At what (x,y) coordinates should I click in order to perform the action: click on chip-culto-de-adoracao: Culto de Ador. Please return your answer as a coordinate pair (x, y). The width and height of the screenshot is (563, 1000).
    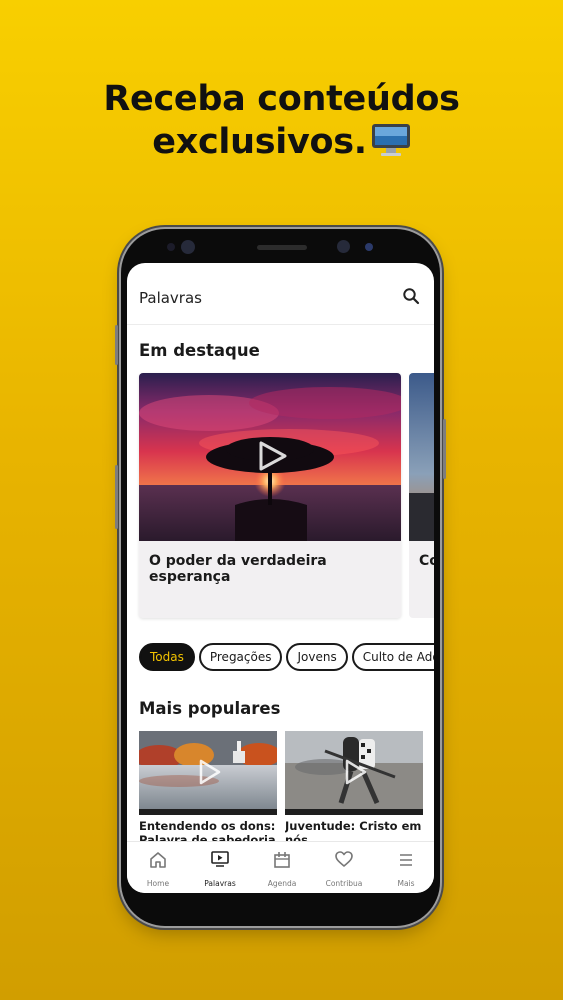
    Looking at the image, I should click on (392, 657).